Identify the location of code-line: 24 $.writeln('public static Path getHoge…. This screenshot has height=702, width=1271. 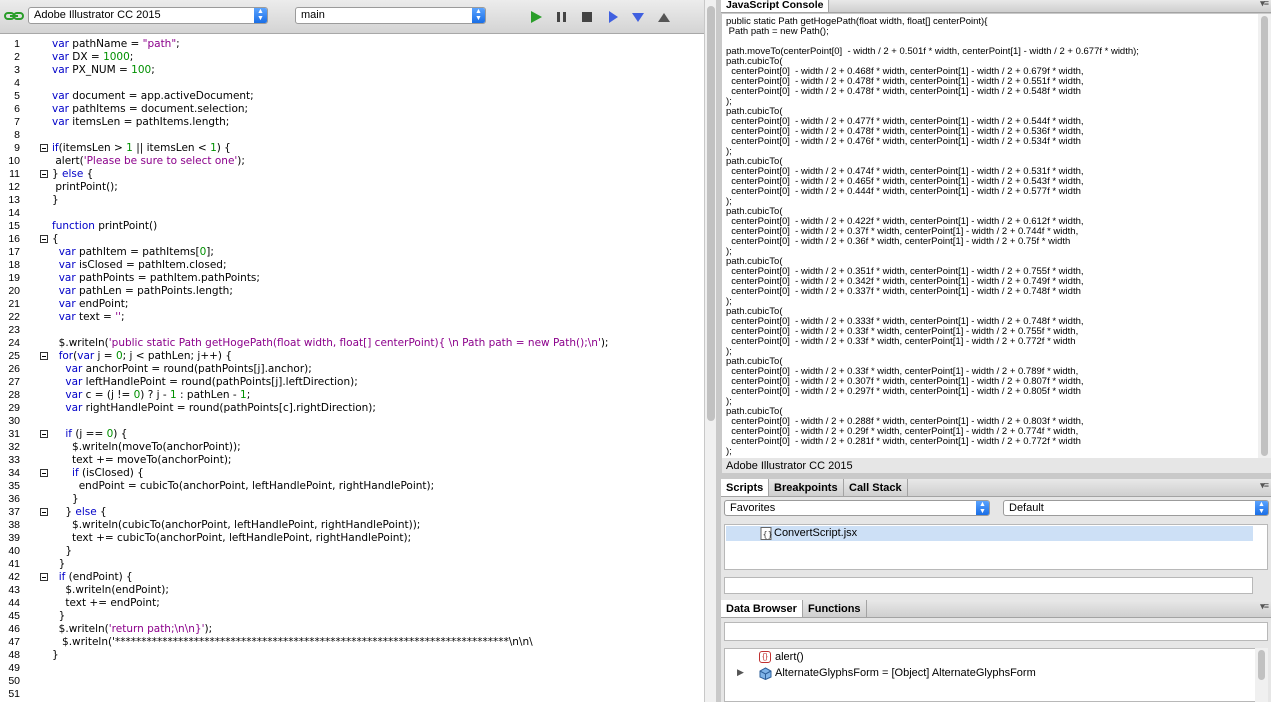
(352, 343).